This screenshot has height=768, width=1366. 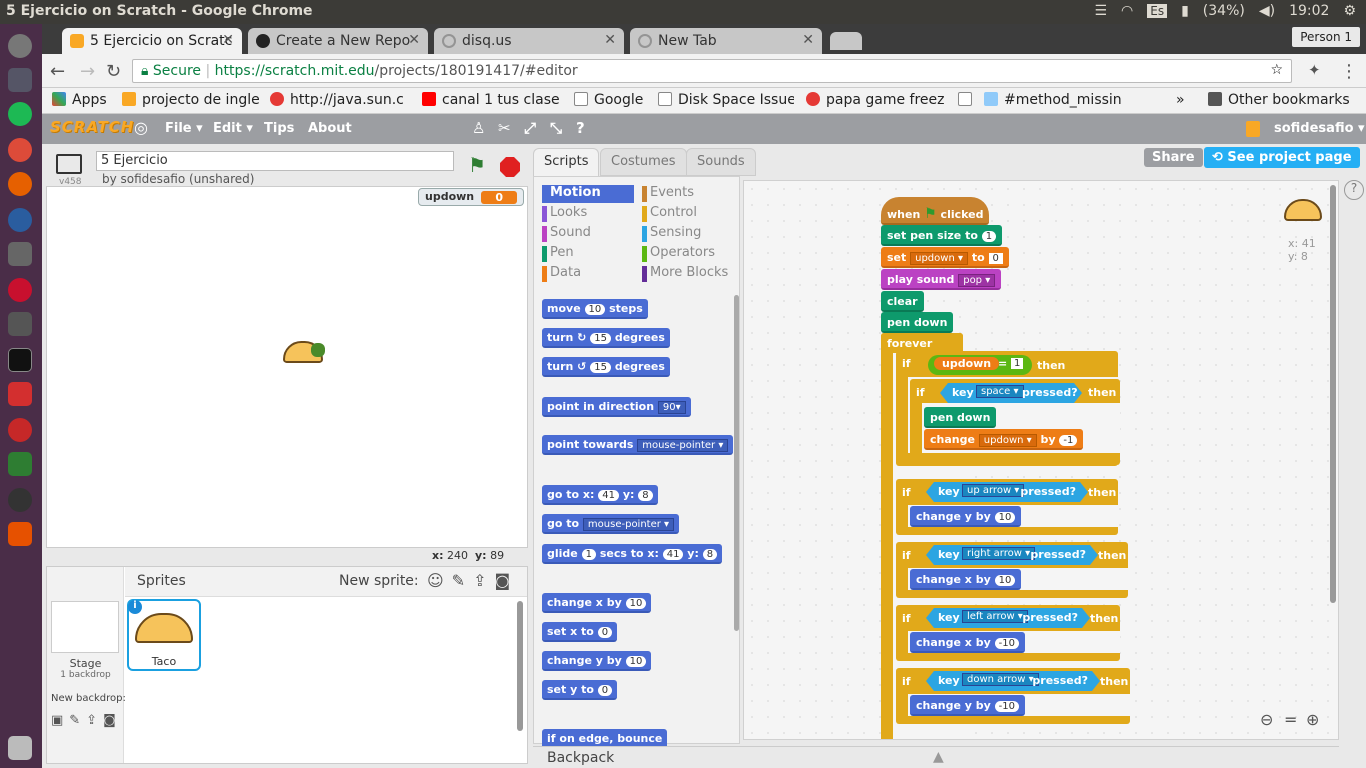 I want to click on shrink-icon: ⤡, so click(x=556, y=128).